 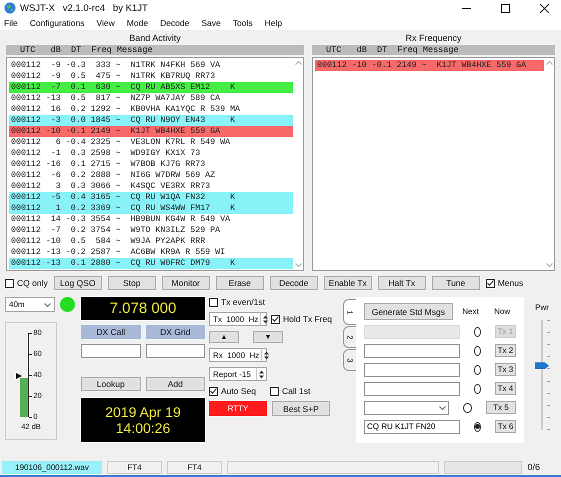 What do you see at coordinates (175, 332) in the screenshot?
I see `dx-grid-label: DX Grid` at bounding box center [175, 332].